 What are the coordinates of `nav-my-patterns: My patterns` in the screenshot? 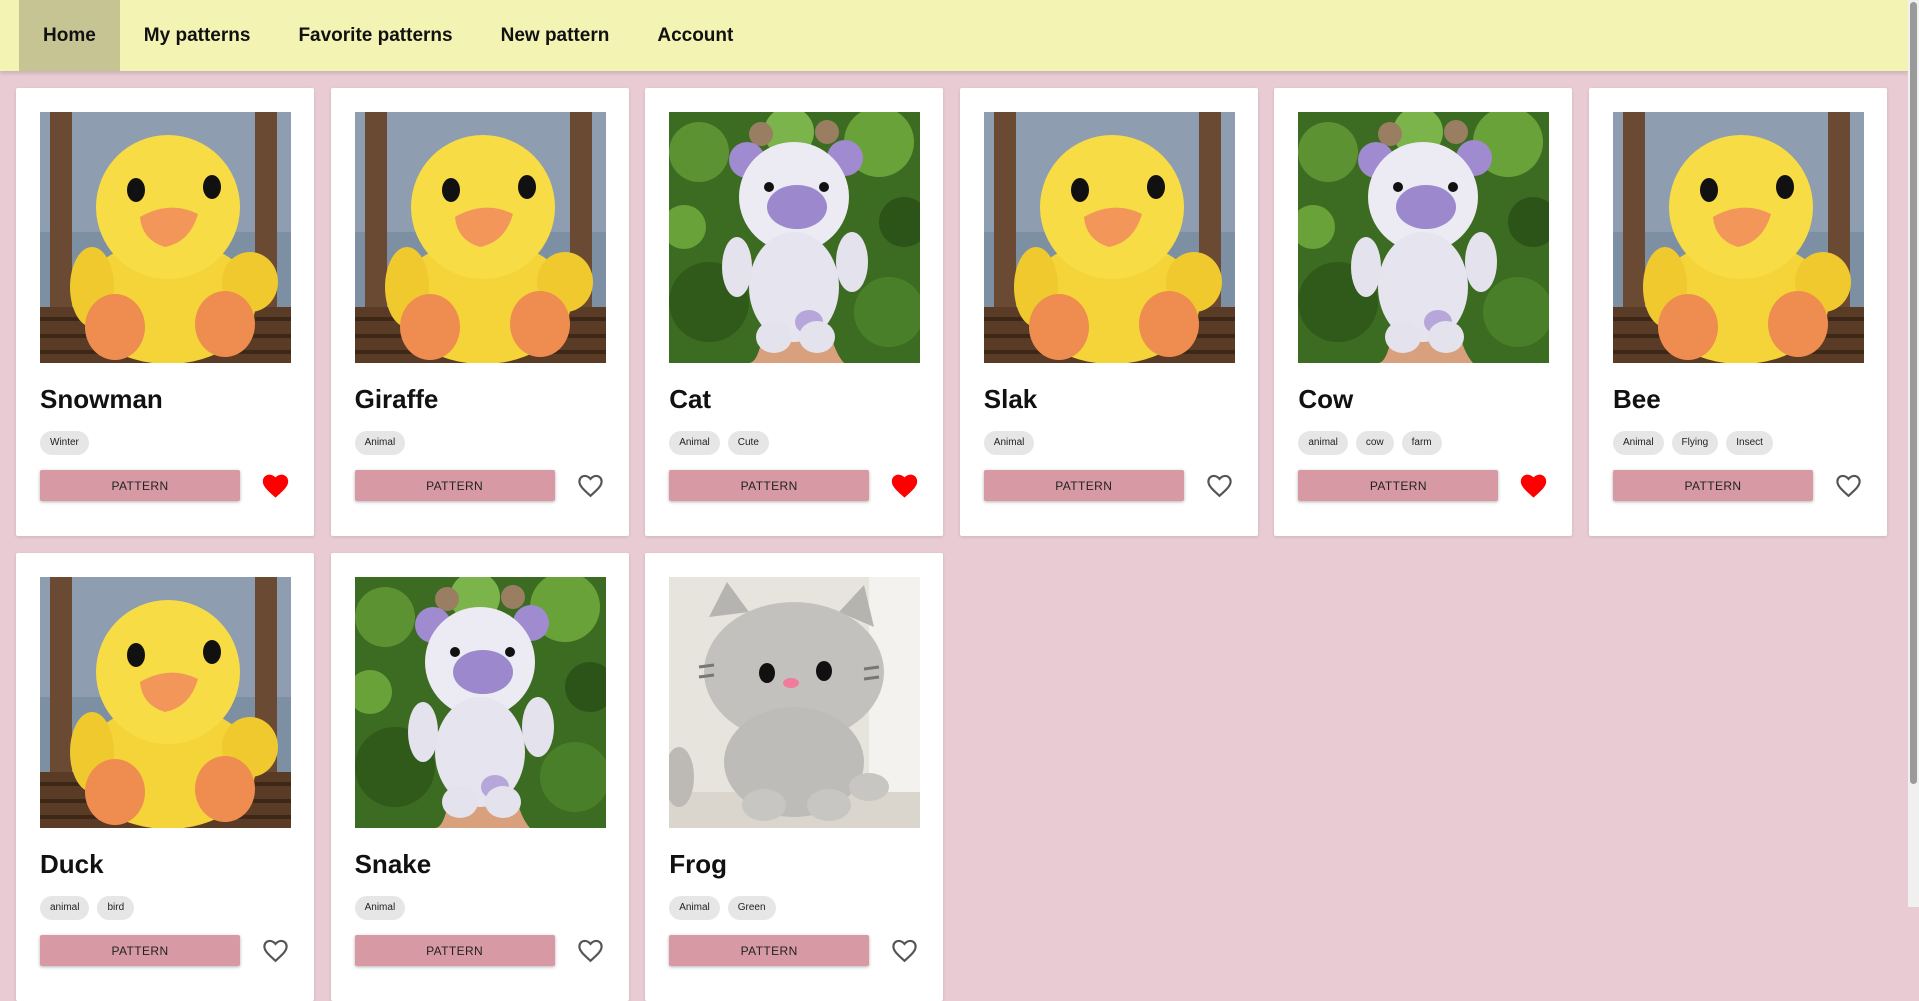 It's located at (197, 35).